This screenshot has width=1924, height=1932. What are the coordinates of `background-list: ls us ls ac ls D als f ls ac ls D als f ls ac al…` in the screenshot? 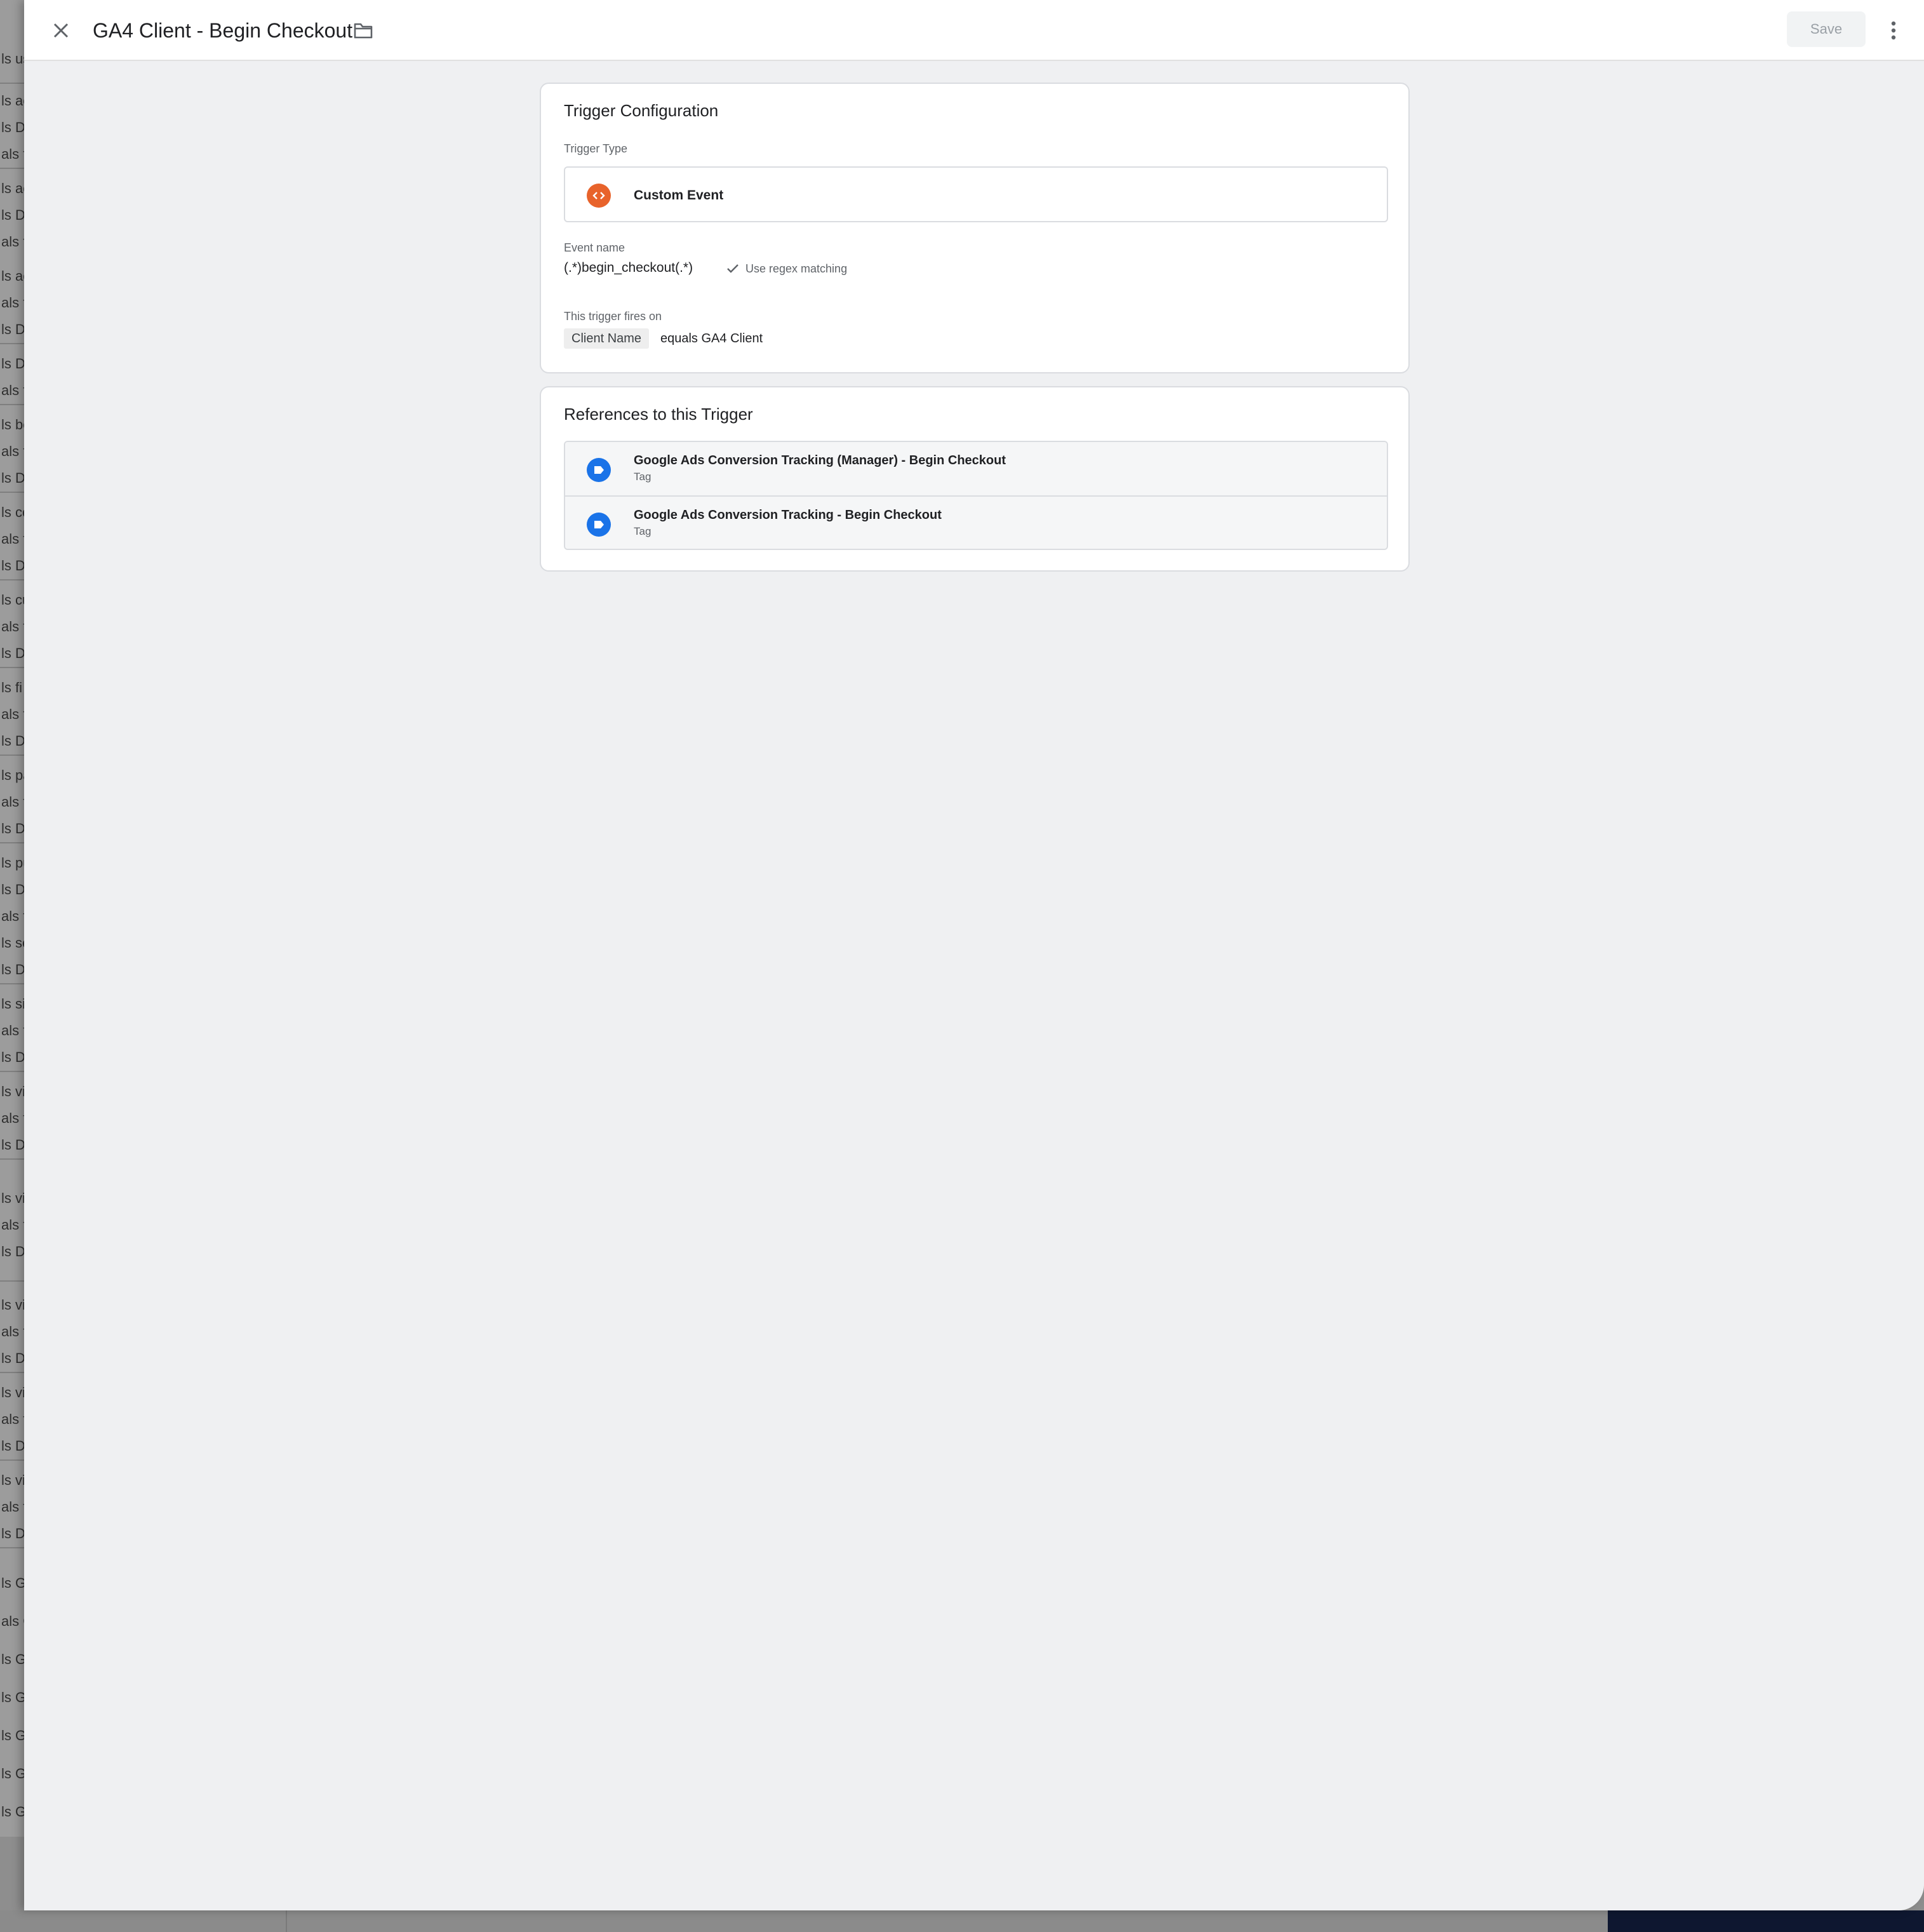 It's located at (12, 918).